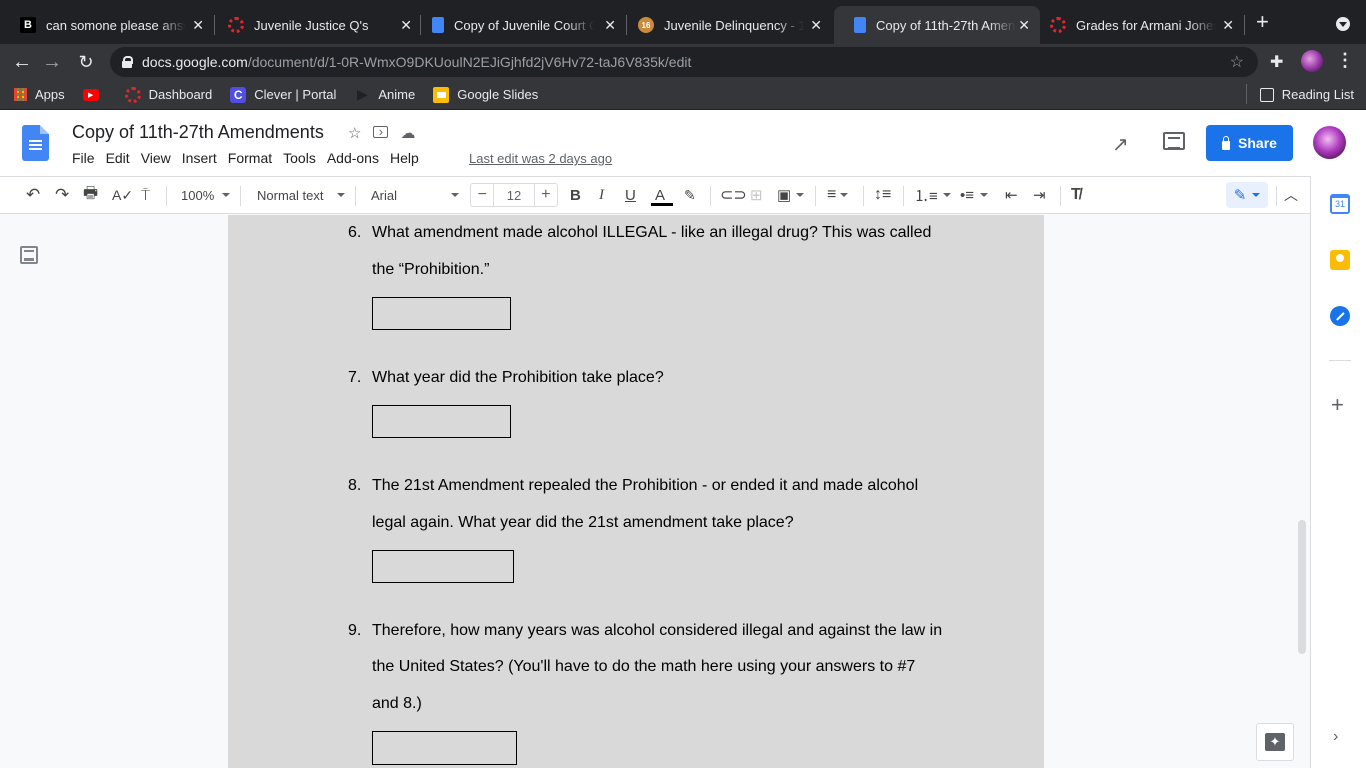 The width and height of the screenshot is (1366, 768). Describe the element at coordinates (1177, 491) in the screenshot. I see `right-margin-area` at that location.